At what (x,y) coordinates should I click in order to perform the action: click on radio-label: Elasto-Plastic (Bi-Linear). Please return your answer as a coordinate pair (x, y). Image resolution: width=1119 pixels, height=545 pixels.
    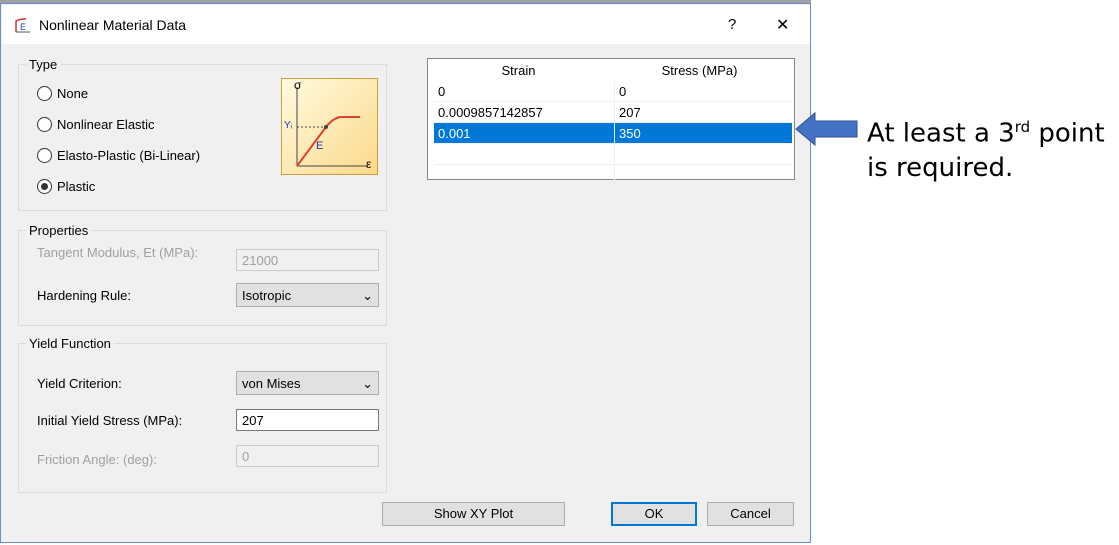
    Looking at the image, I should click on (129, 155).